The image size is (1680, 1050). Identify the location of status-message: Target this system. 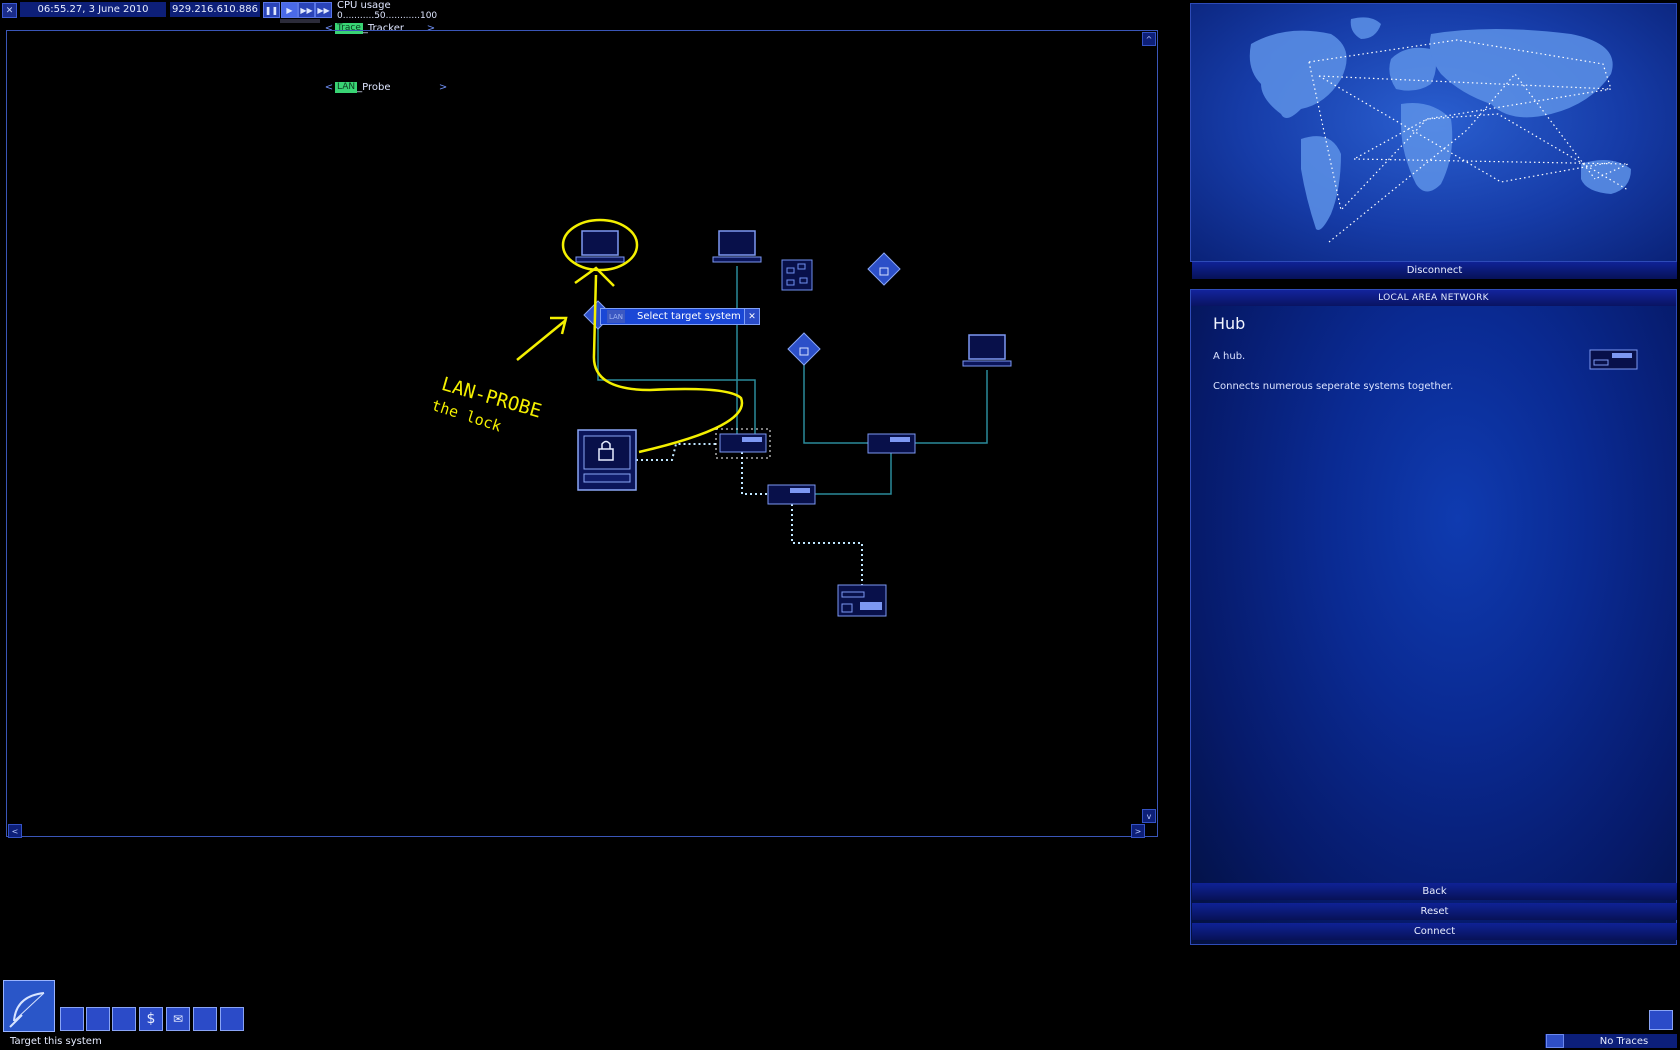
(56, 1041).